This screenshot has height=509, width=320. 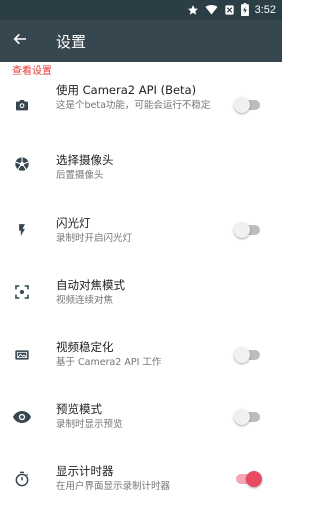 What do you see at coordinates (248, 355) in the screenshot?
I see `stabilization-toggle` at bounding box center [248, 355].